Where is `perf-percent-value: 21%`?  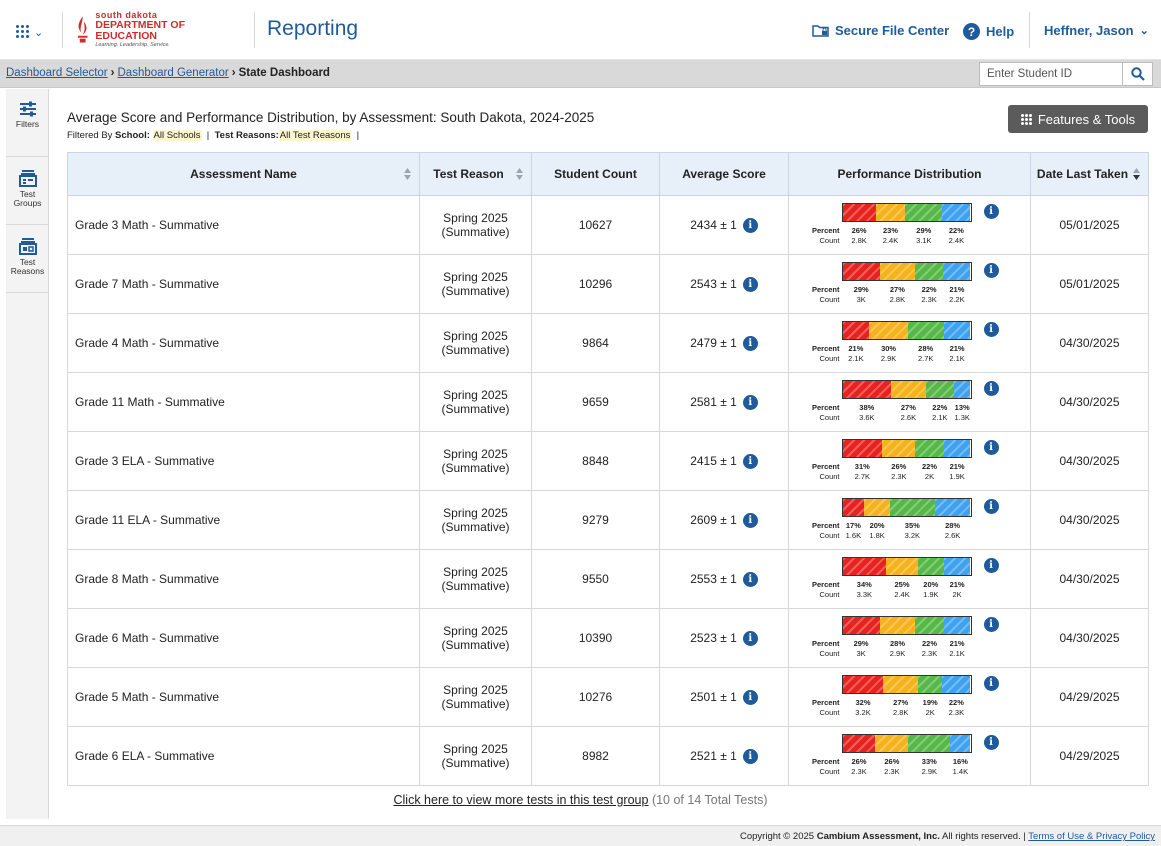
perf-percent-value: 21% is located at coordinates (957, 466).